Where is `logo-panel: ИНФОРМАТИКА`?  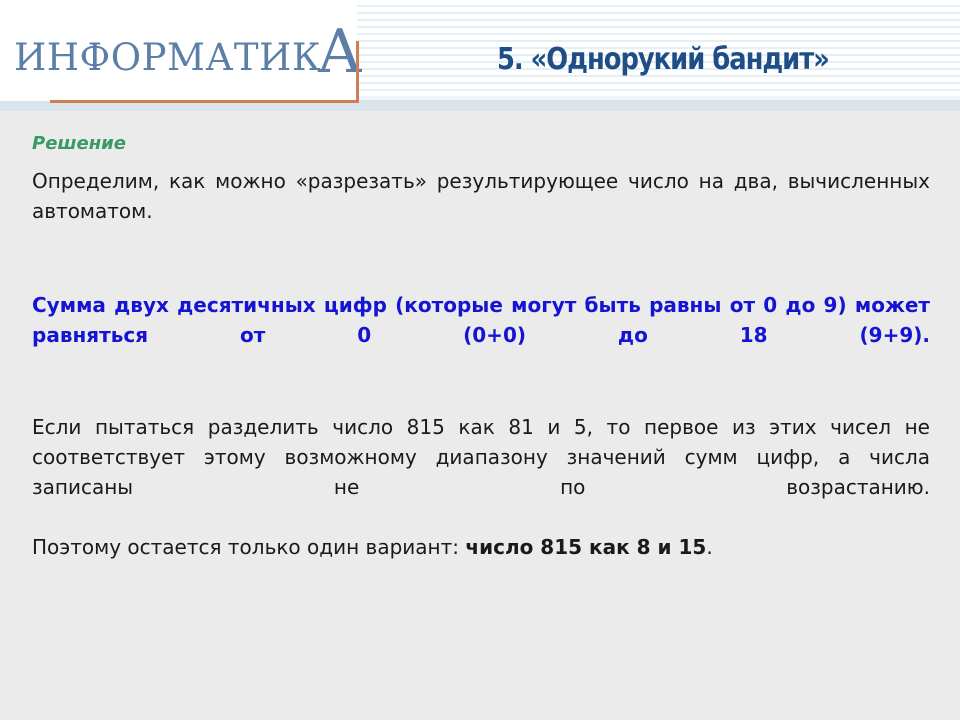 logo-panel: ИНФОРМАТИКА is located at coordinates (181, 50).